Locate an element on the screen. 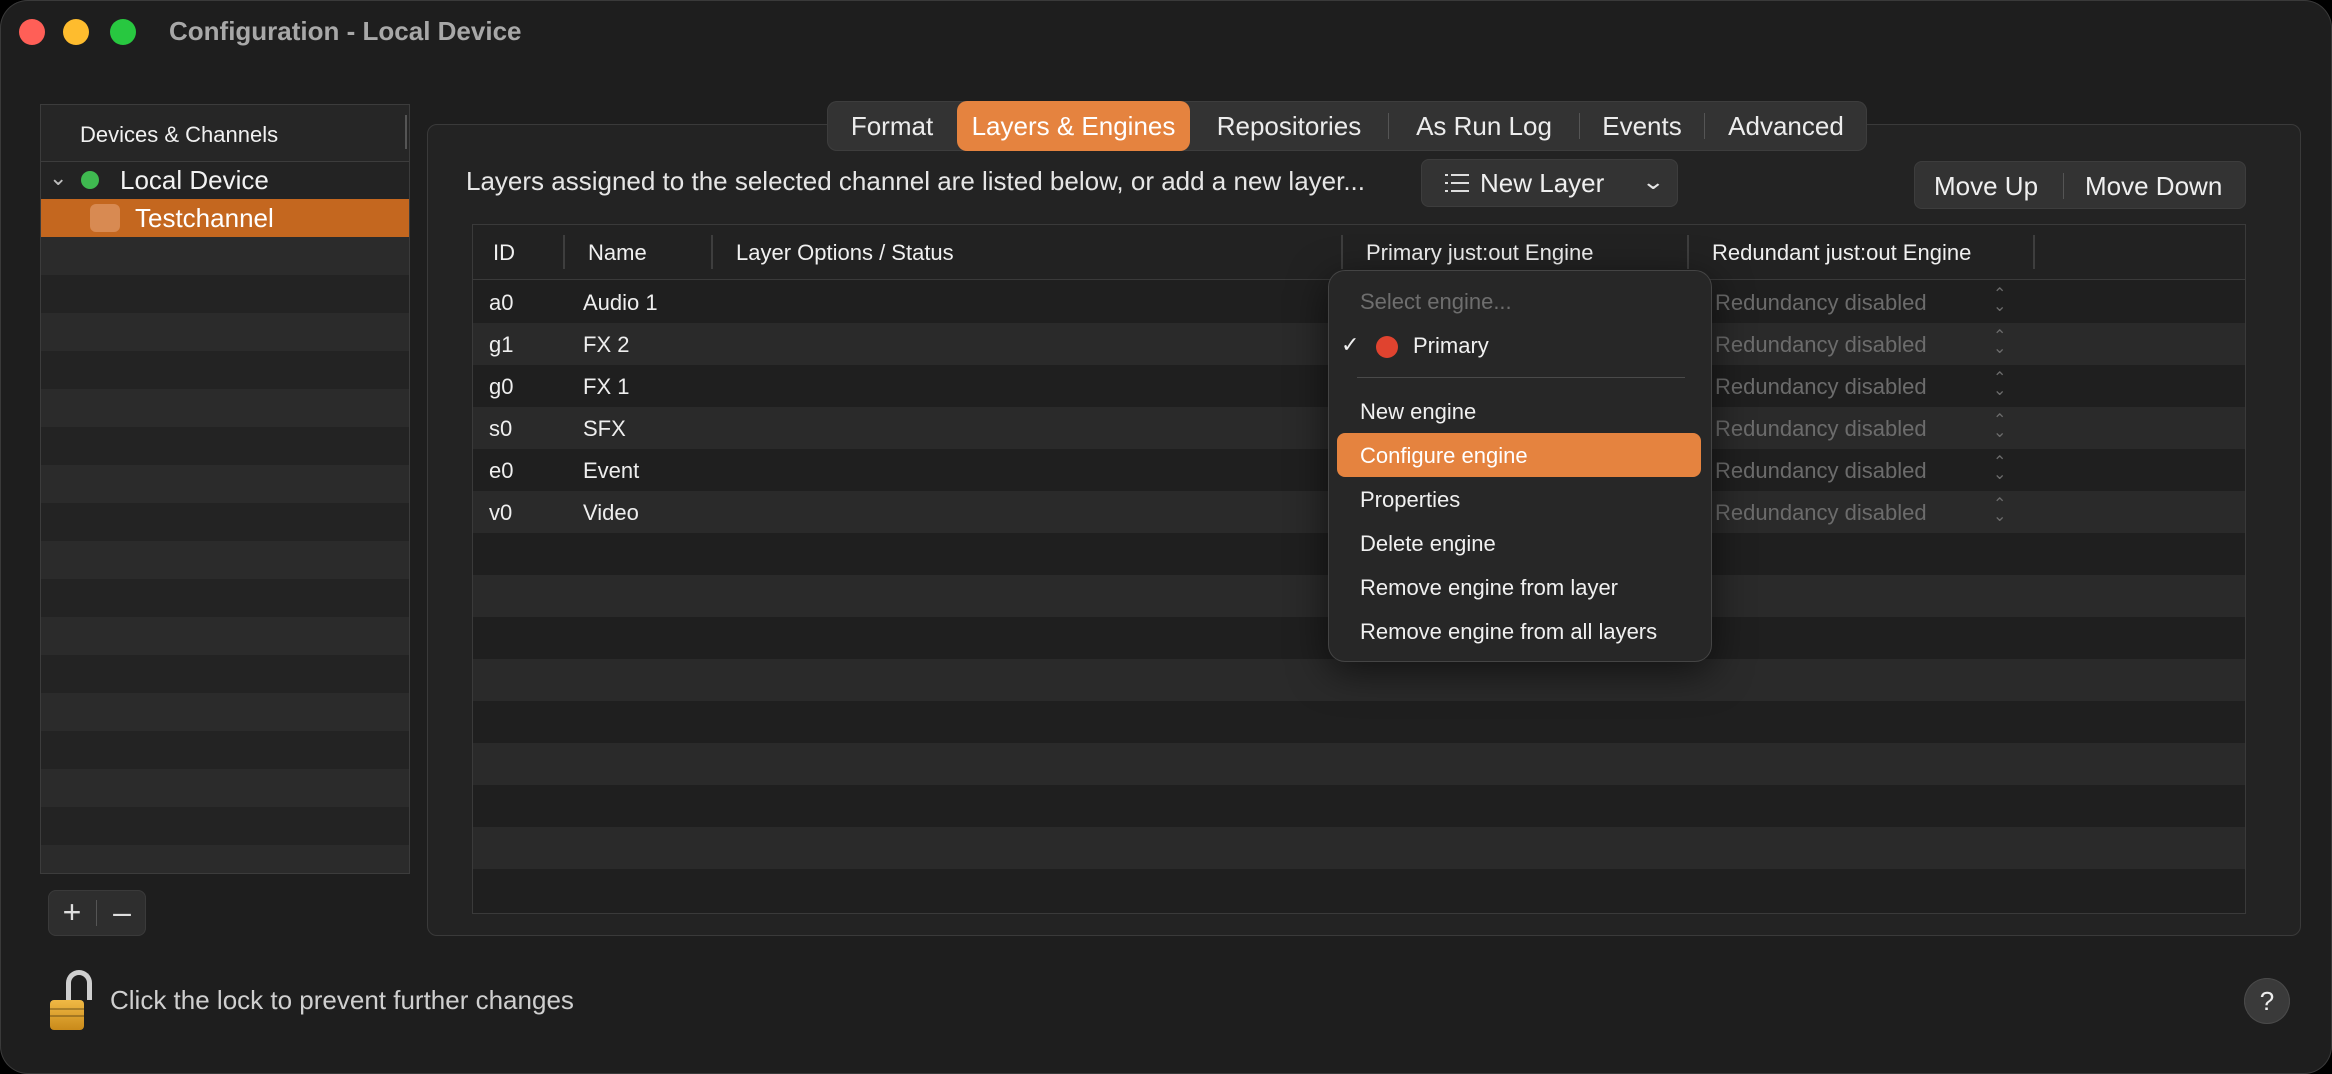  channel-icon is located at coordinates (105, 218).